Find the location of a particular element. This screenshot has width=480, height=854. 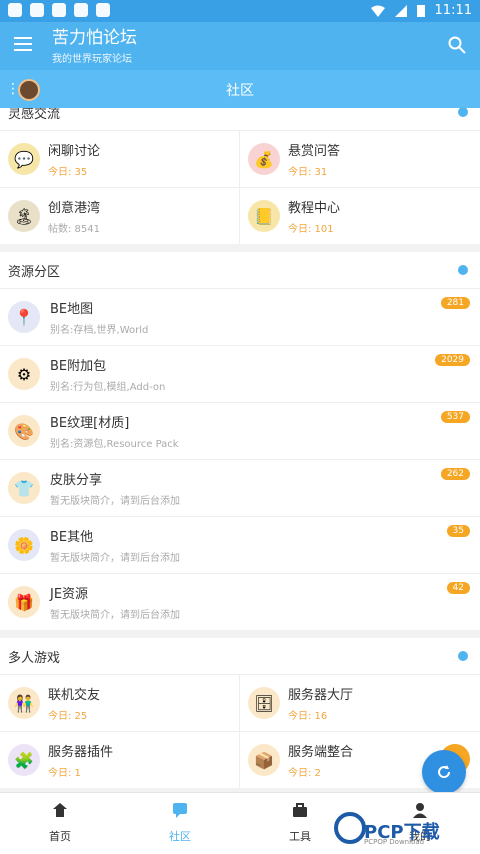

app-title: 苦力怕论坛 is located at coordinates (94, 38).